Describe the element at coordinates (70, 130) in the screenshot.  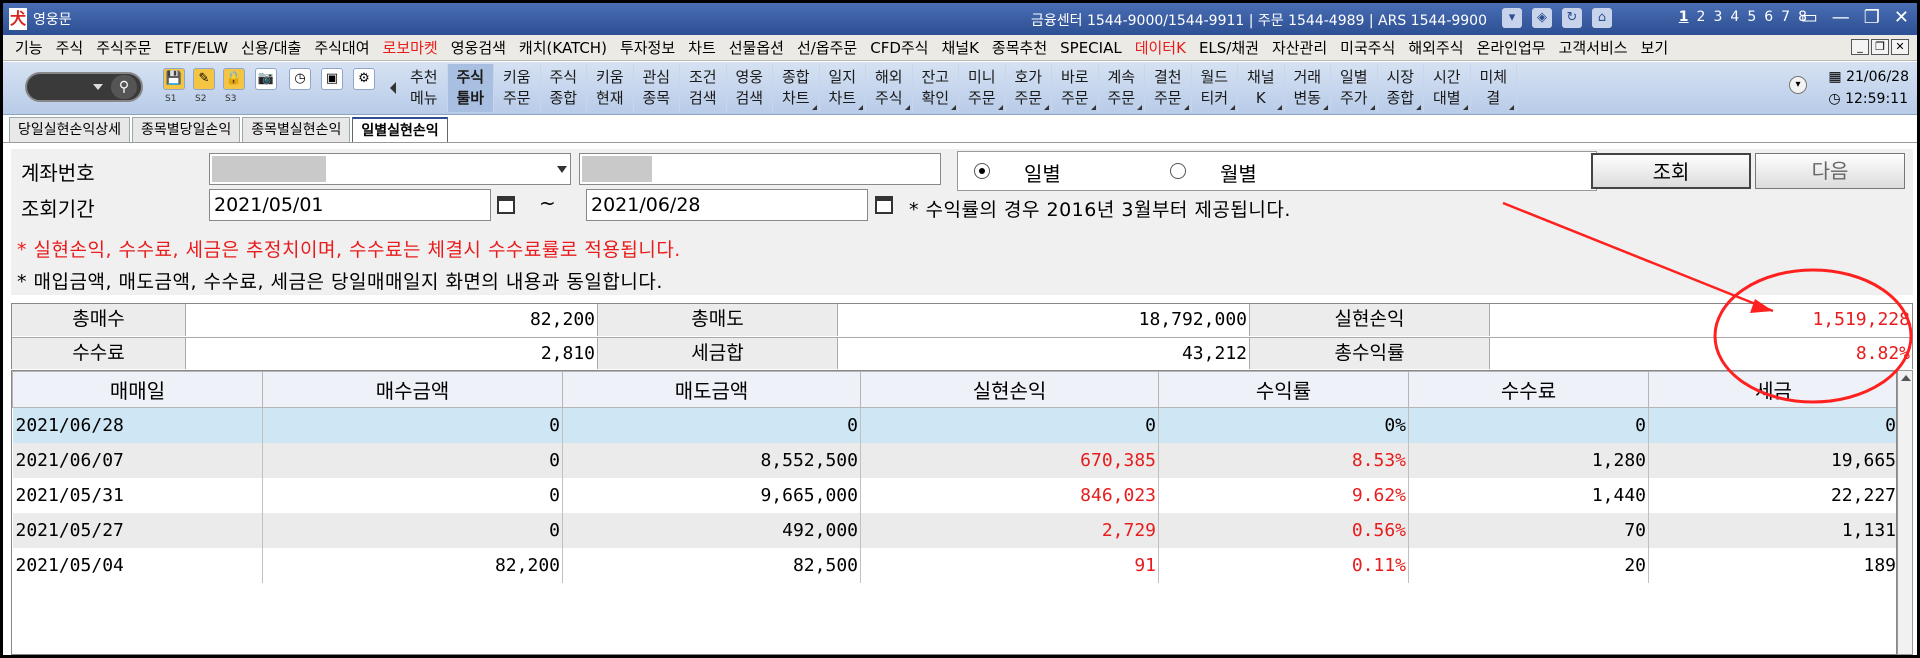
I see `tab-1: 당일실현손익상세` at that location.